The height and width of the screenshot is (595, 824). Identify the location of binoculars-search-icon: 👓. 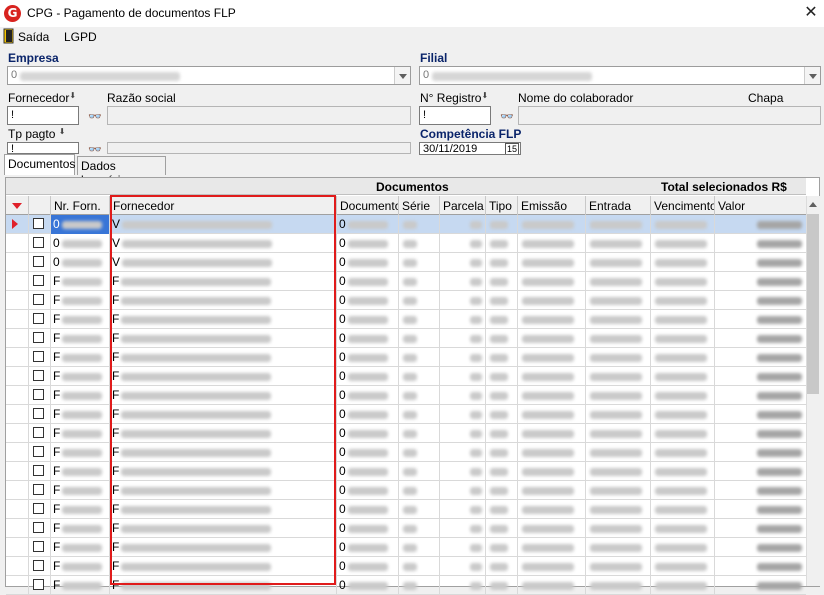
(507, 116).